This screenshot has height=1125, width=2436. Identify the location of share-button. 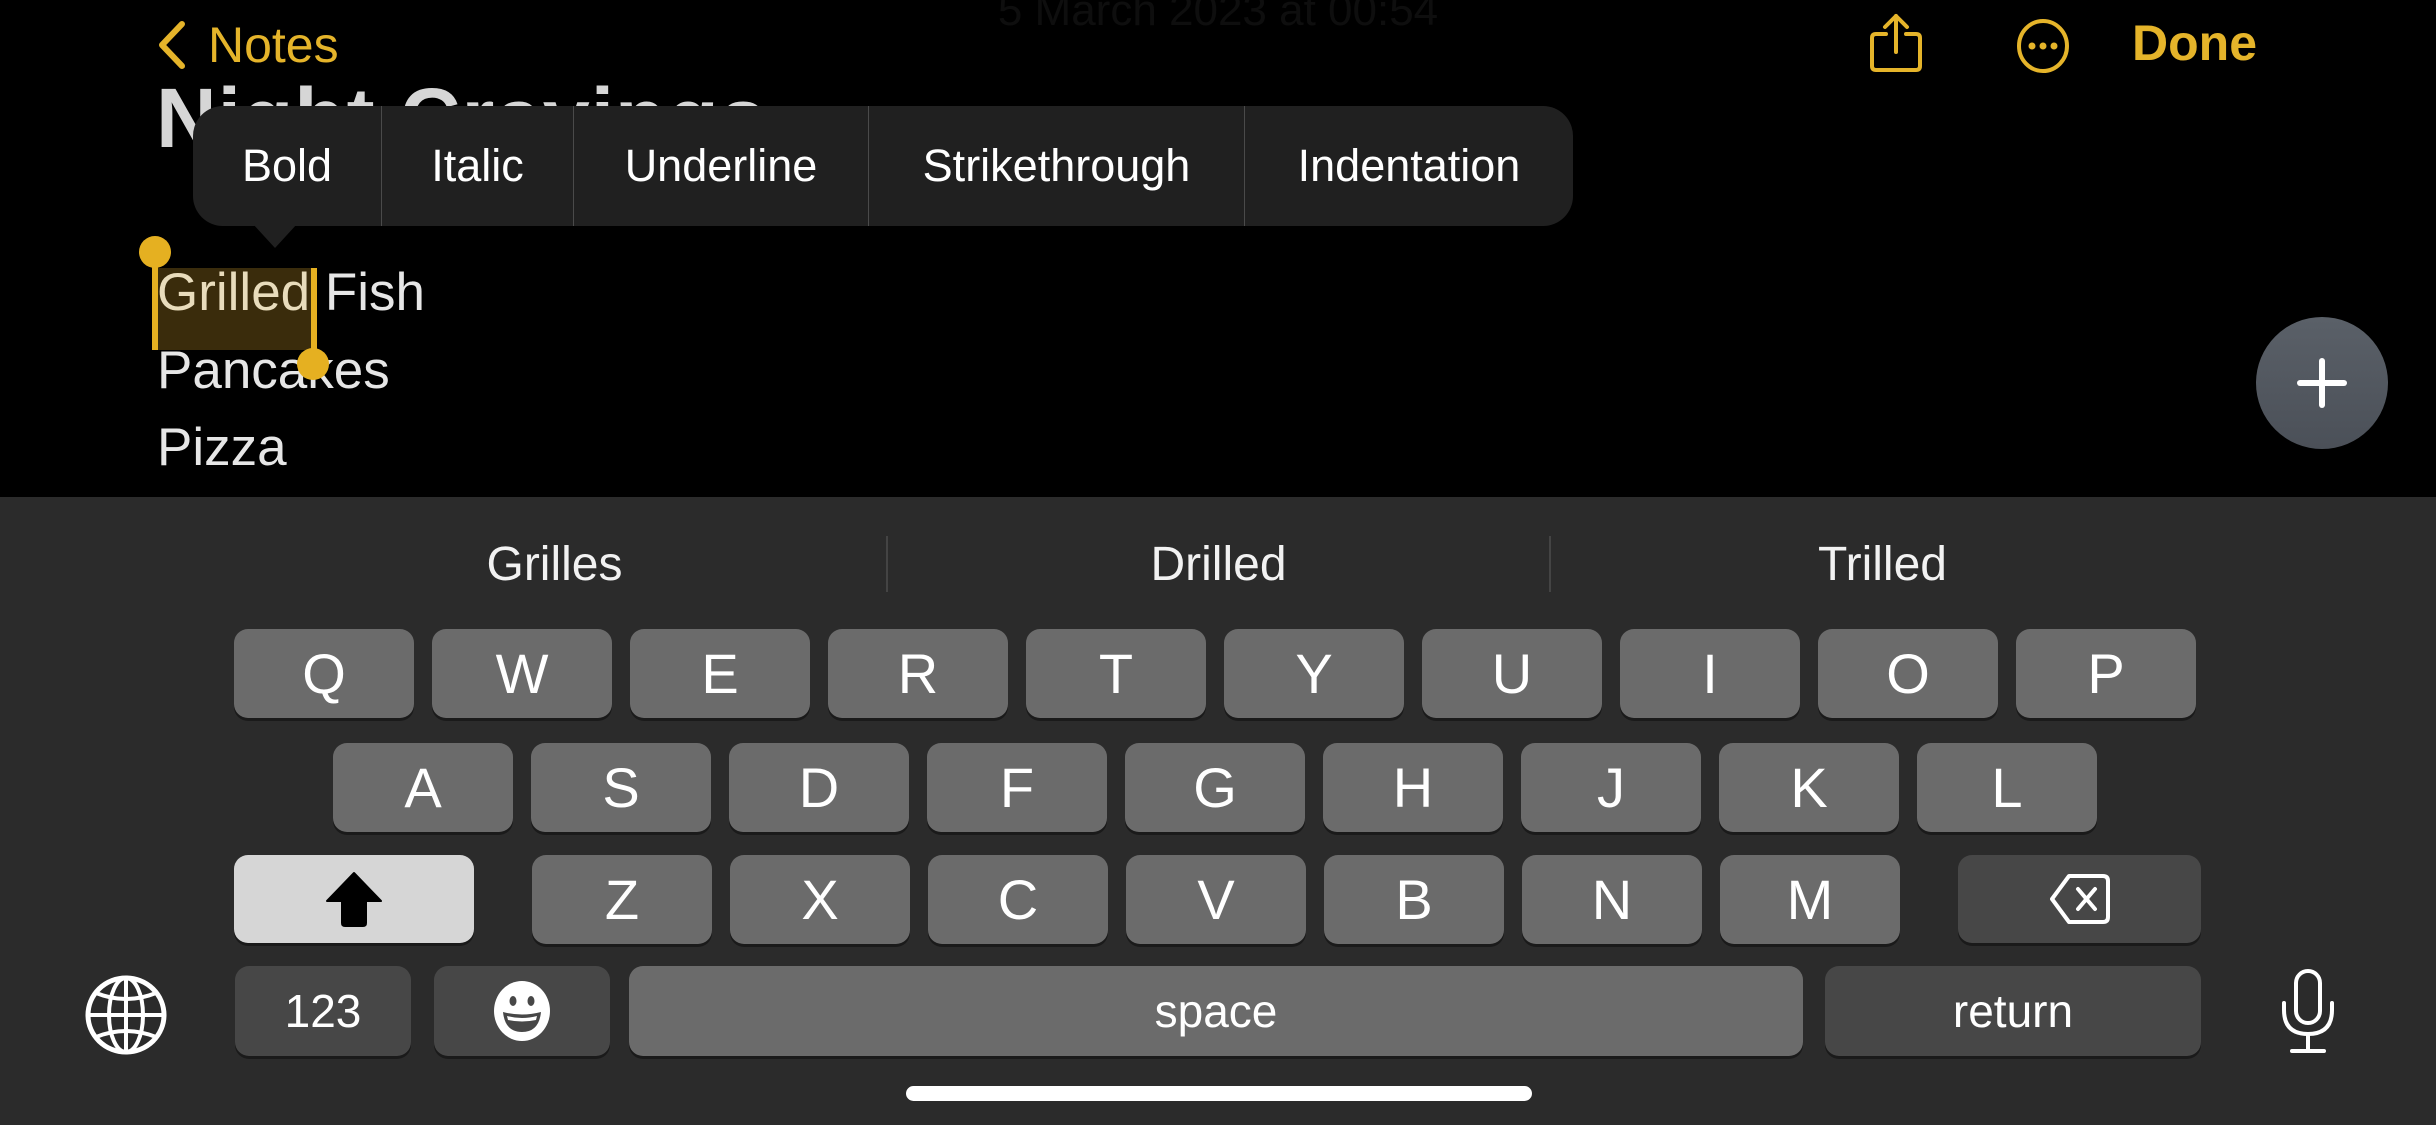
(1896, 43).